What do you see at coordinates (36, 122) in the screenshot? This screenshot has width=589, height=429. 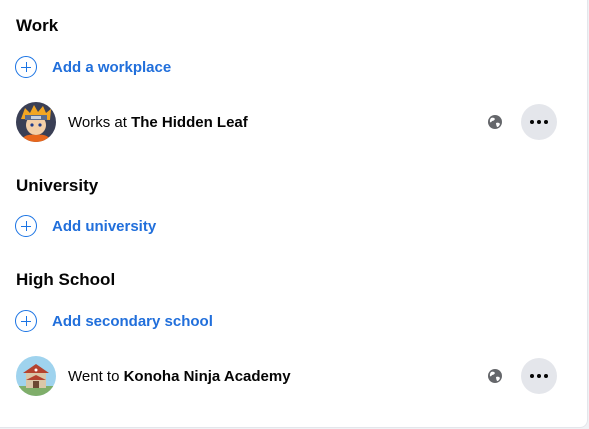 I see `workplace-avatar` at bounding box center [36, 122].